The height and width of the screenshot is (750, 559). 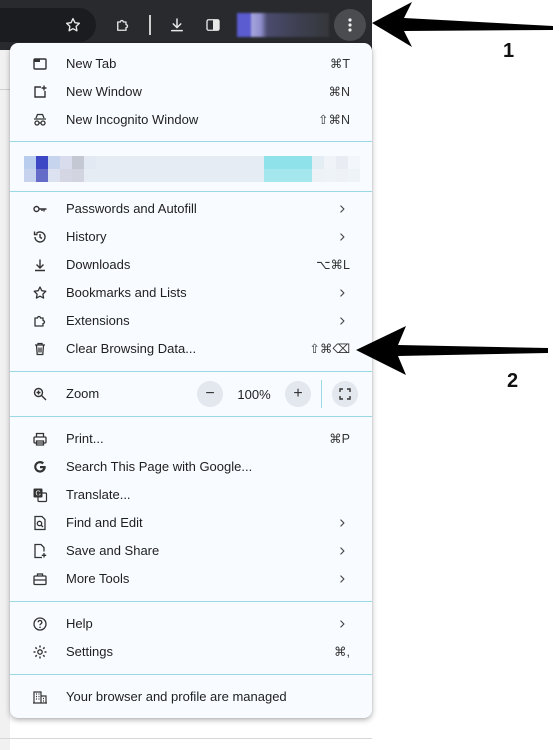 What do you see at coordinates (509, 51) in the screenshot?
I see `annotation-number-1: 1` at bounding box center [509, 51].